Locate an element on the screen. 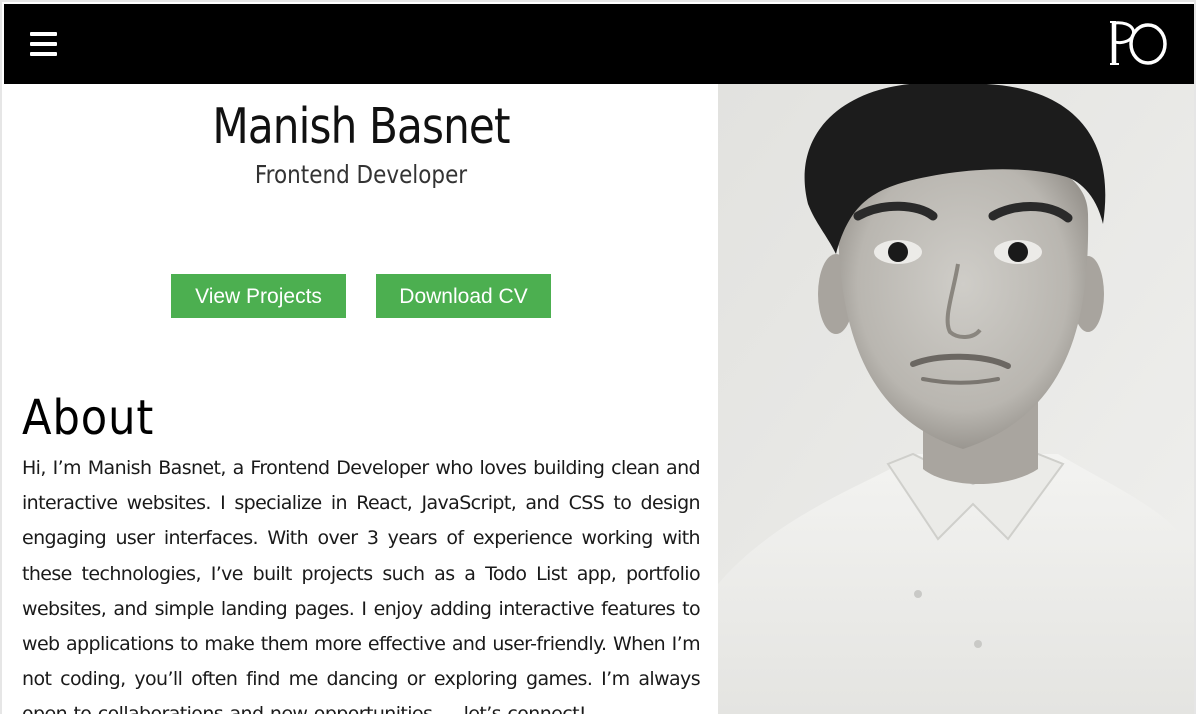 The image size is (1196, 714). about-heading: About is located at coordinates (88, 418).